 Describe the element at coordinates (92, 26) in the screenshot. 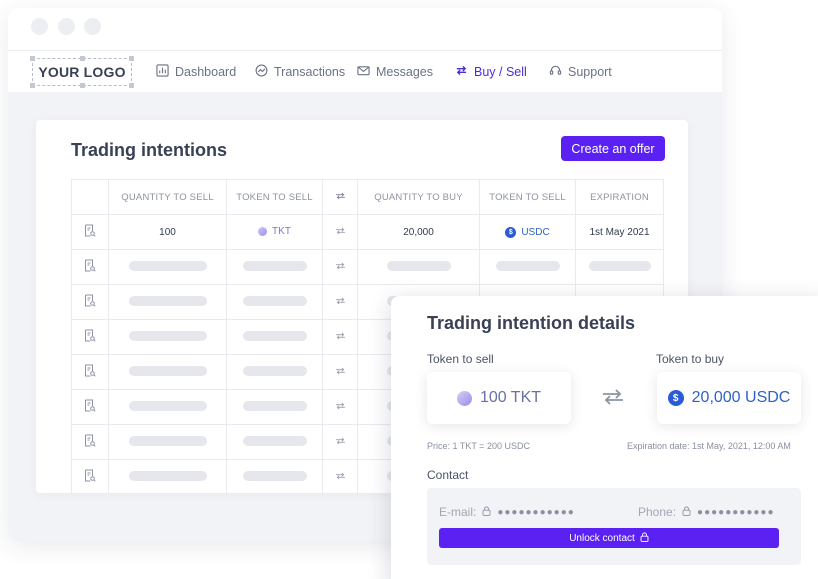

I see `window-maximize-button` at that location.